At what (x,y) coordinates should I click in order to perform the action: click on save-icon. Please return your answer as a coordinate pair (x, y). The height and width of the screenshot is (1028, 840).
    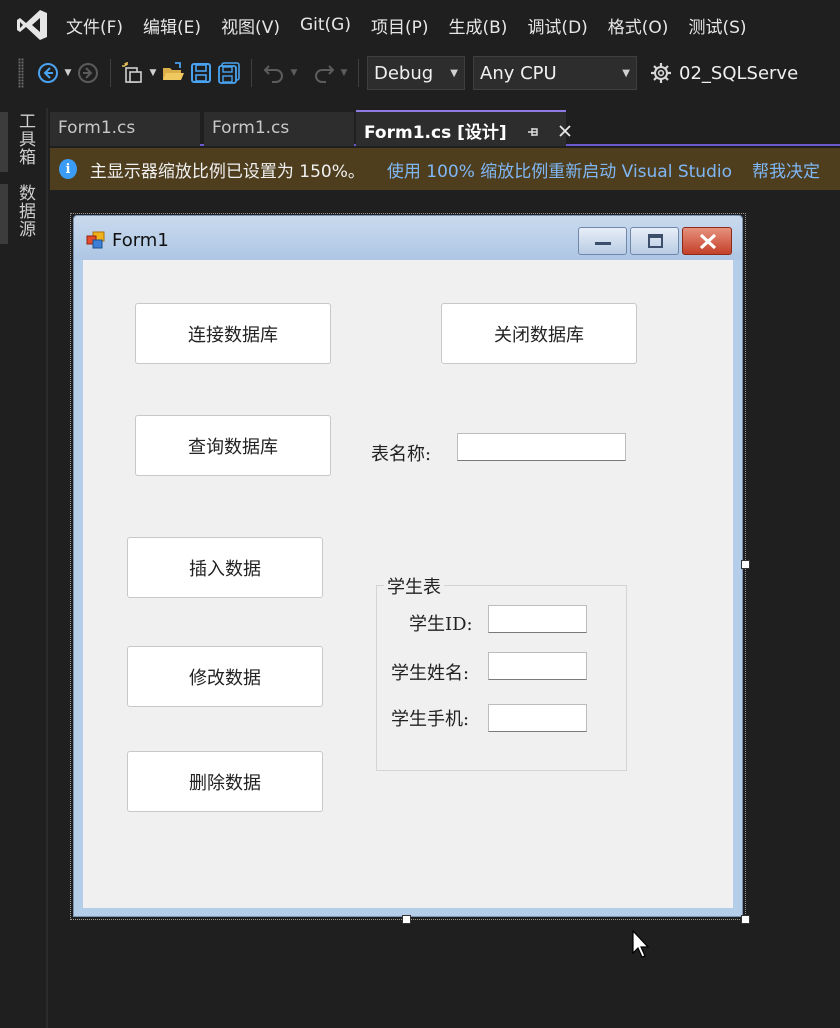
    Looking at the image, I should click on (201, 73).